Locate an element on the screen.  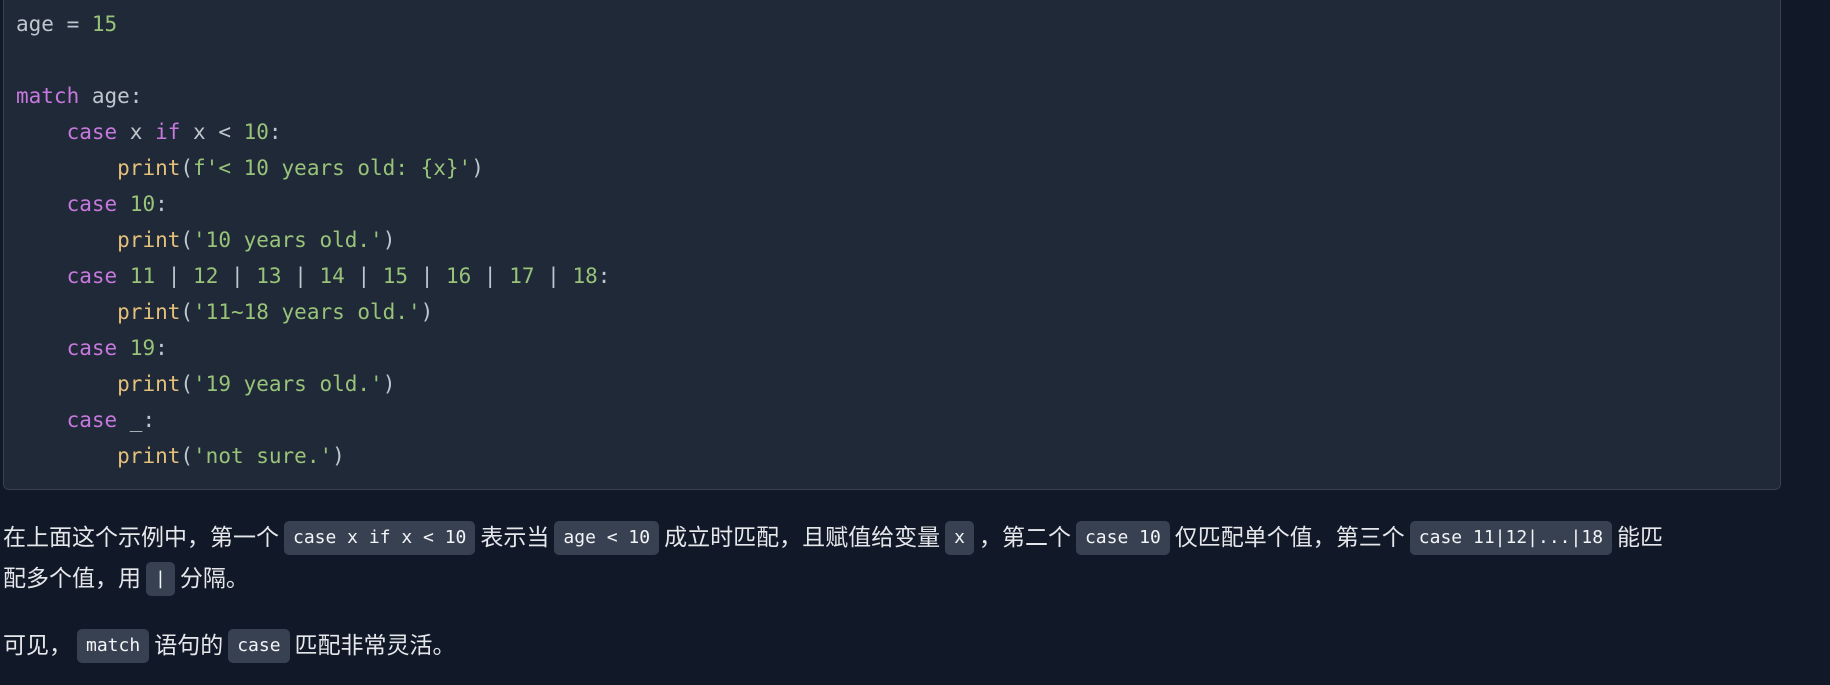
paragraph-text: 仅匹配单个值，第三个 is located at coordinates (1289, 538).